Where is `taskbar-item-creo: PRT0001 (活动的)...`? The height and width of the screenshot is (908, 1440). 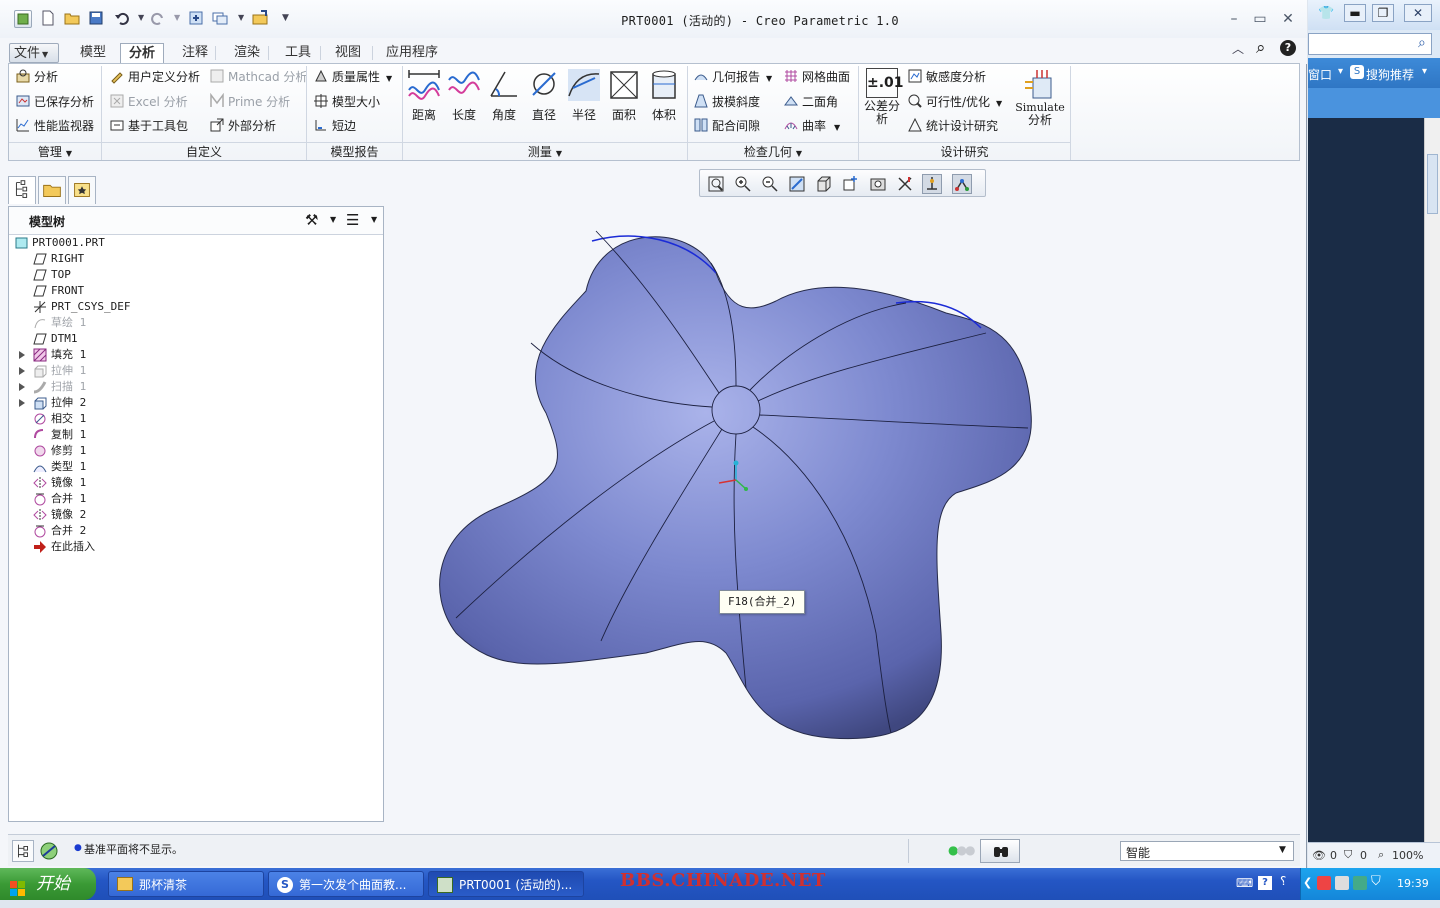 taskbar-item-creo: PRT0001 (活动的)... is located at coordinates (506, 884).